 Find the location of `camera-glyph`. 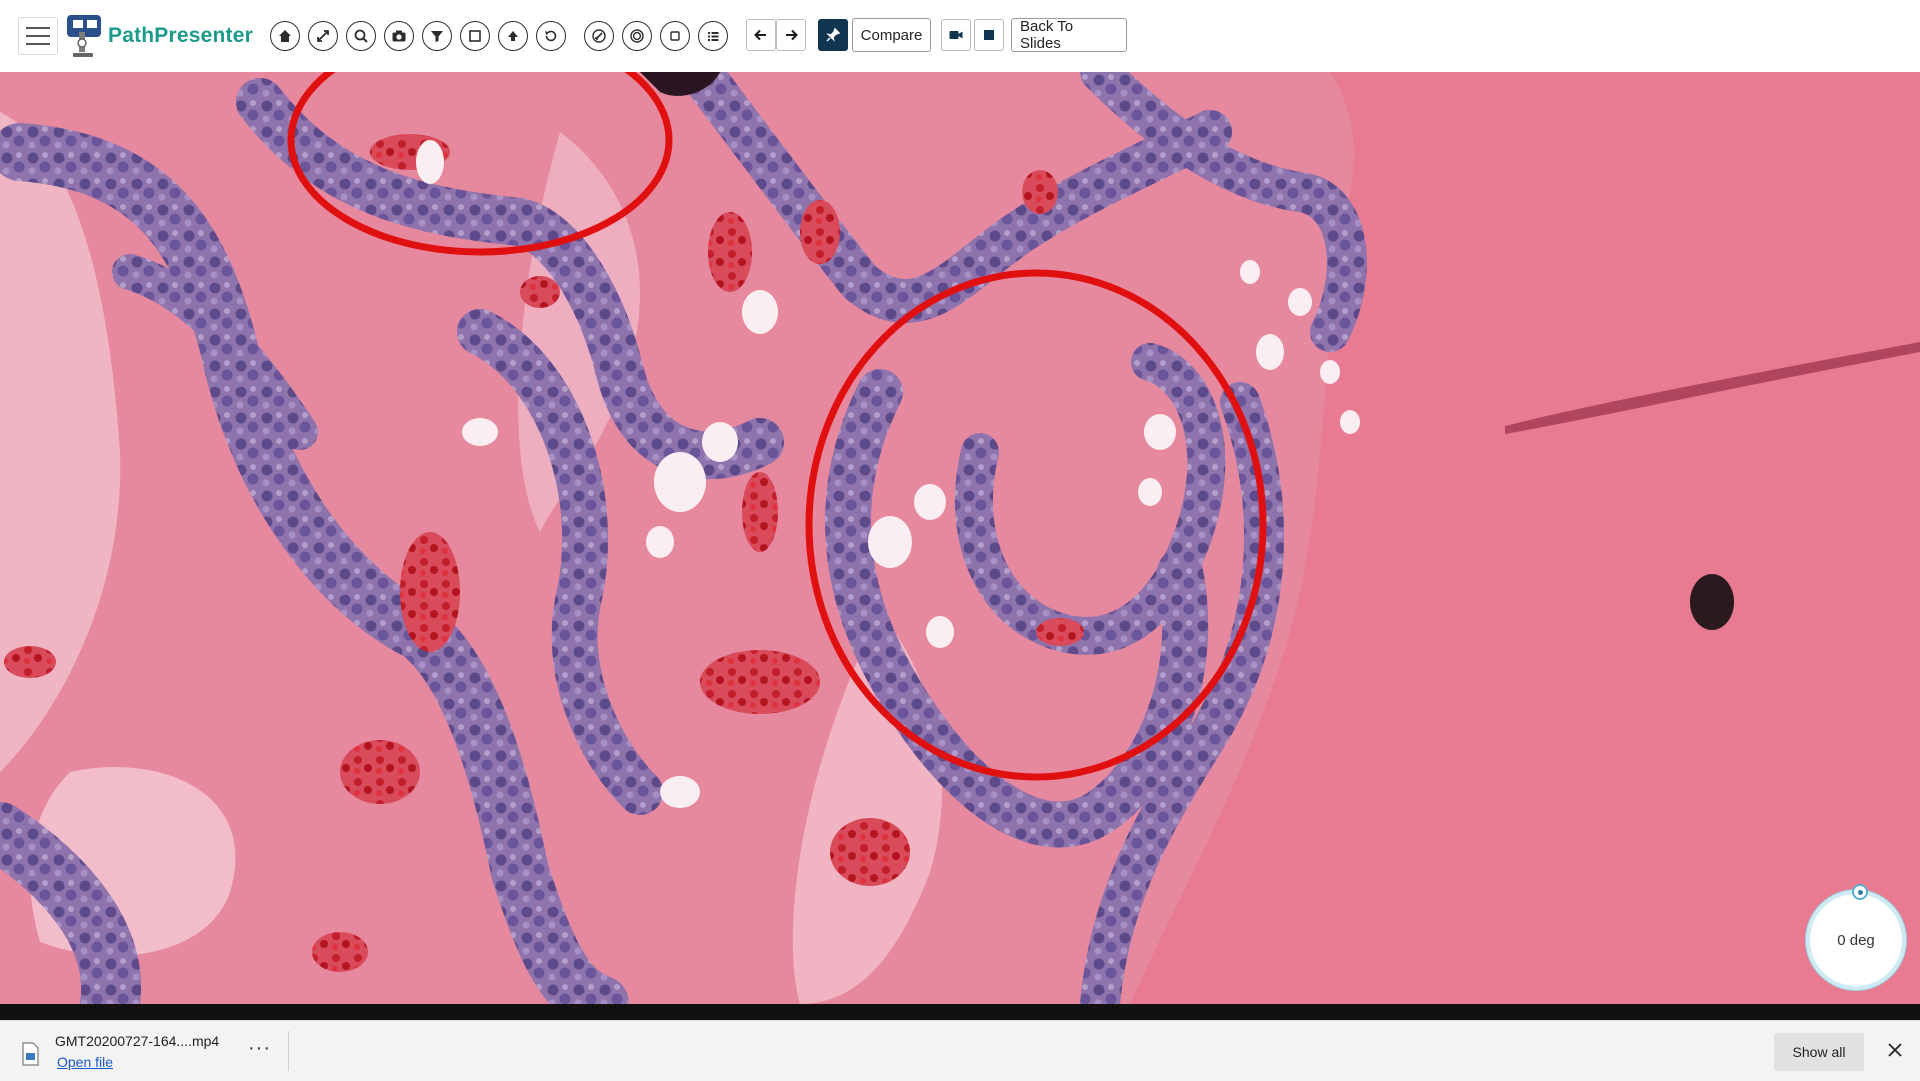

camera-glyph is located at coordinates (399, 36).